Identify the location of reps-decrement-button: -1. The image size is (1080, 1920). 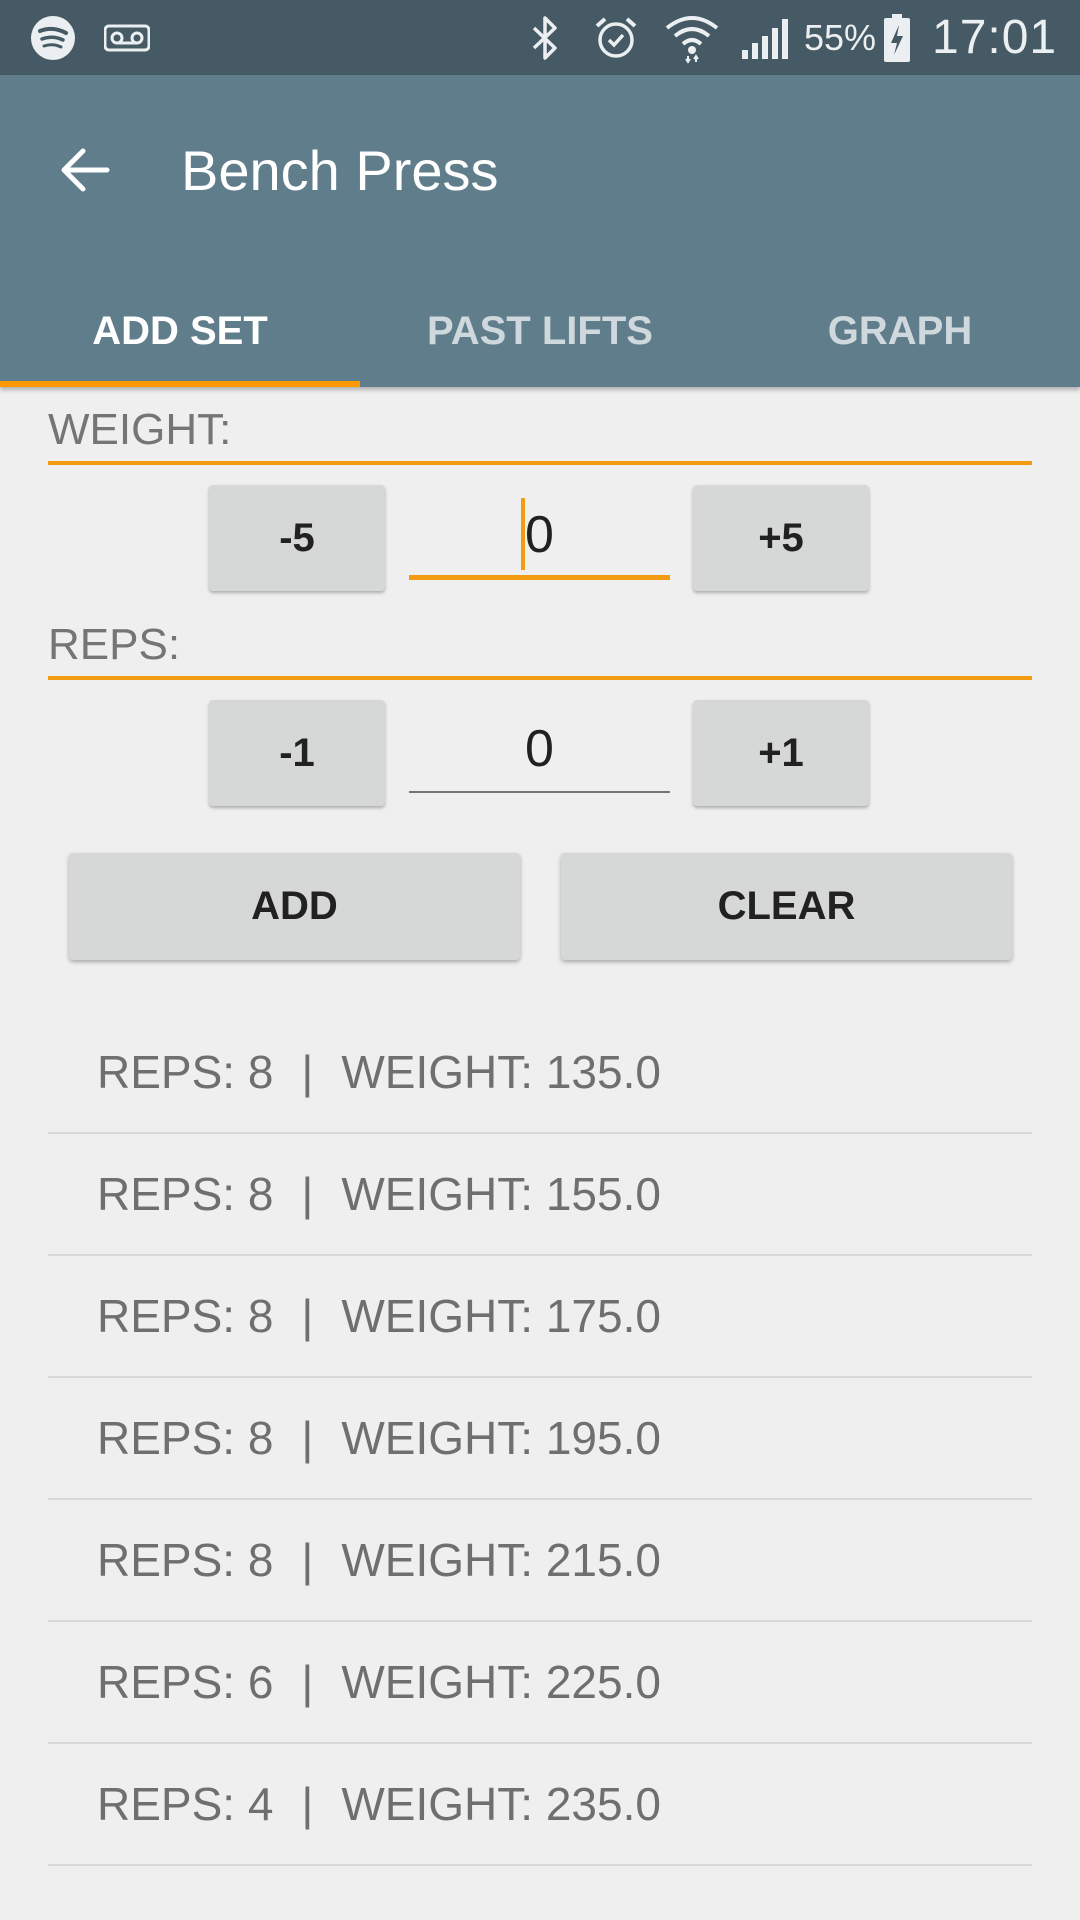
(297, 753).